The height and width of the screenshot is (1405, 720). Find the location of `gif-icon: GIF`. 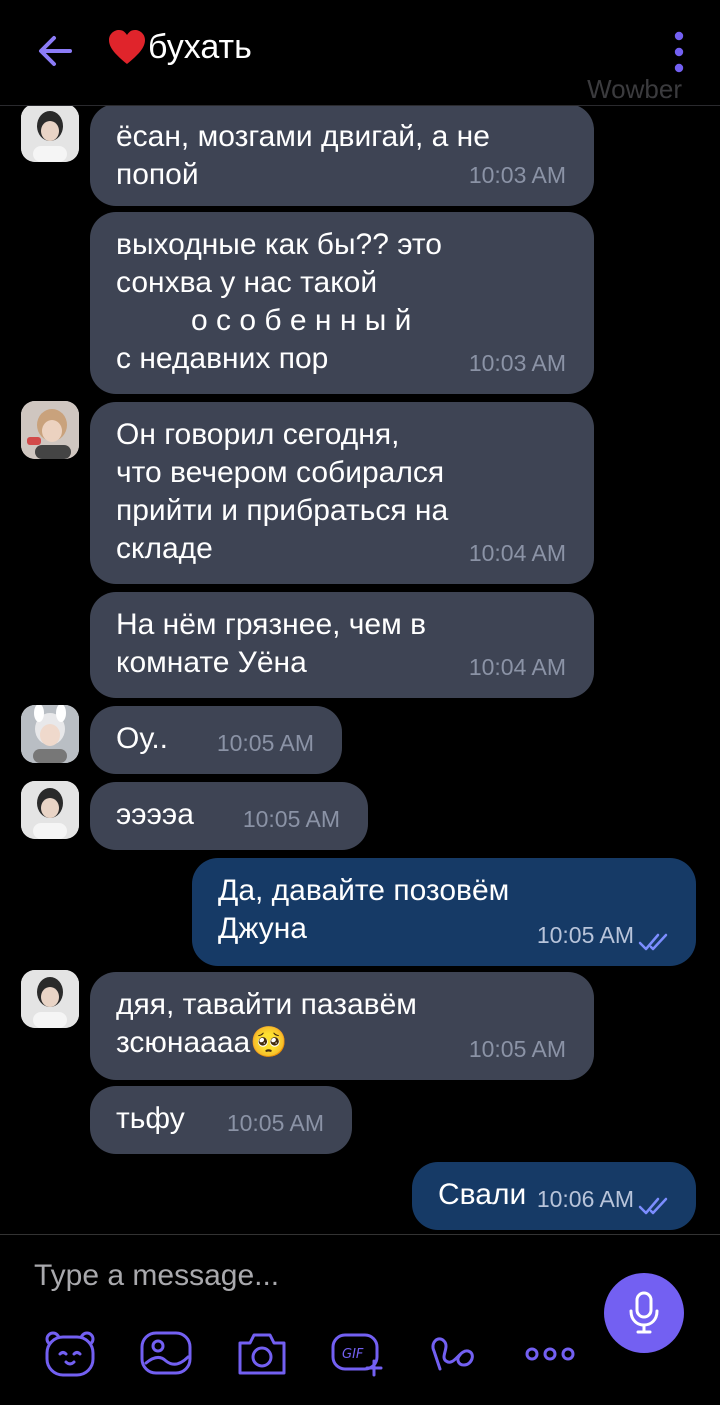

gif-icon: GIF is located at coordinates (358, 1353).